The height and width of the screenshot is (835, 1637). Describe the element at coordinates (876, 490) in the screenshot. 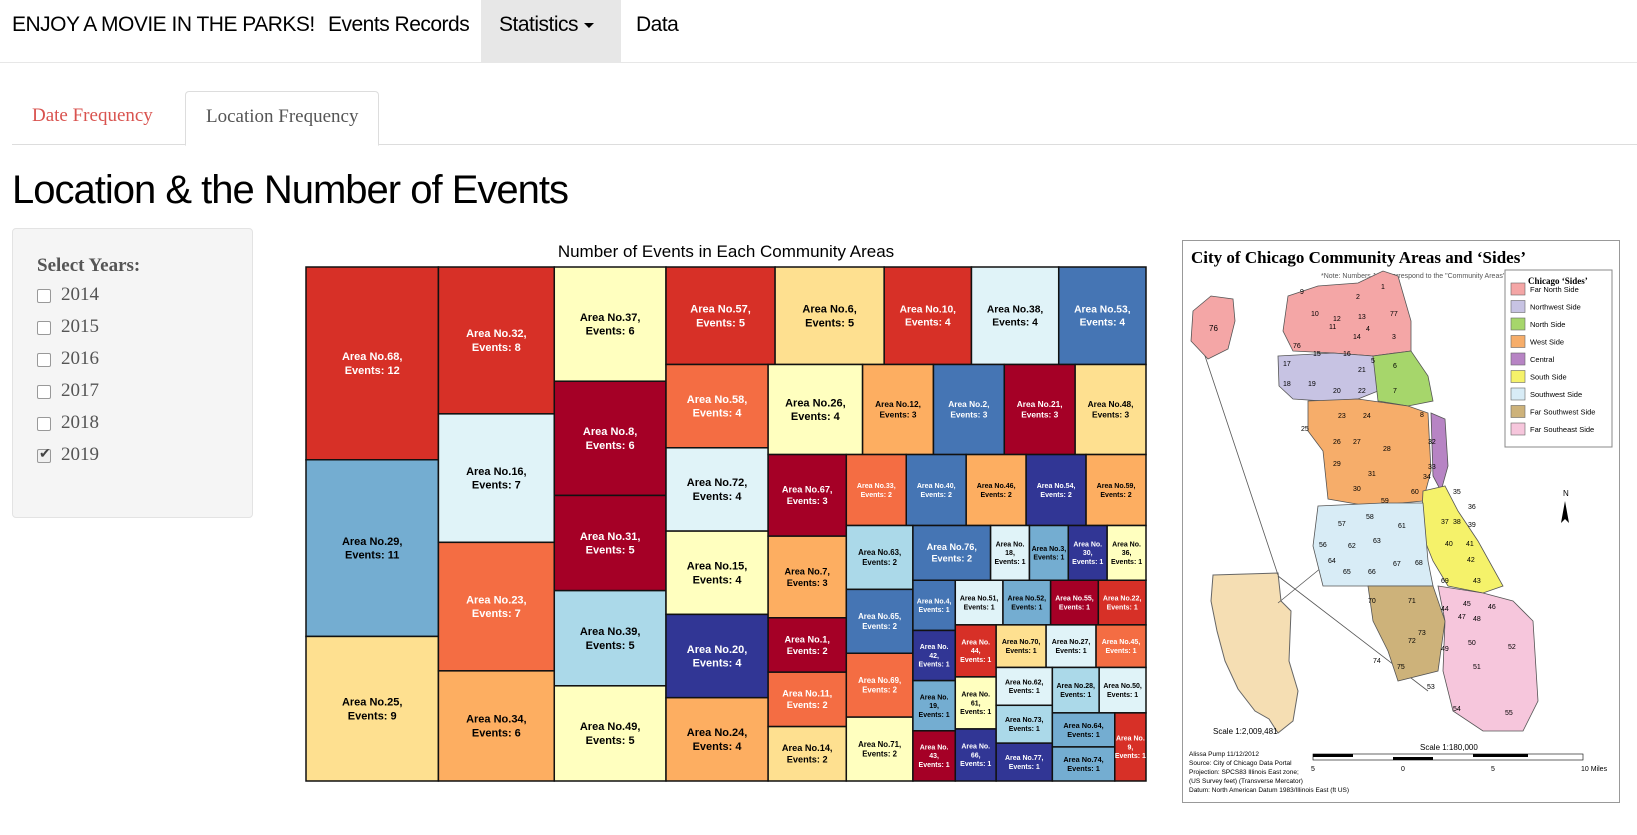

I see `treemap-cell-area-33: Area No.33, Events: 2` at that location.